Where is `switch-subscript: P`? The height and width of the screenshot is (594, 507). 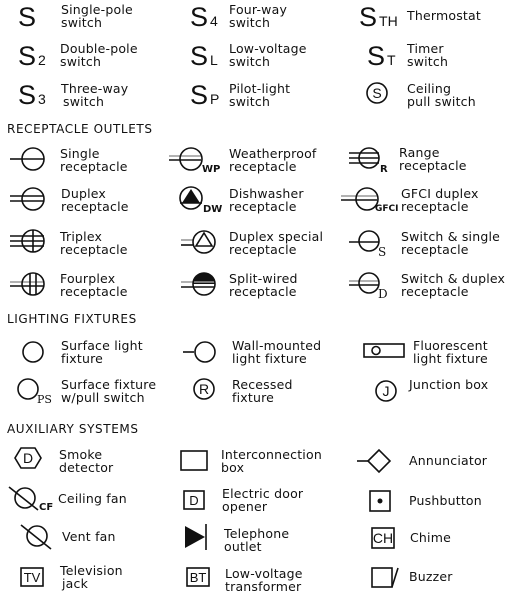
switch-subscript: P is located at coordinates (215, 99).